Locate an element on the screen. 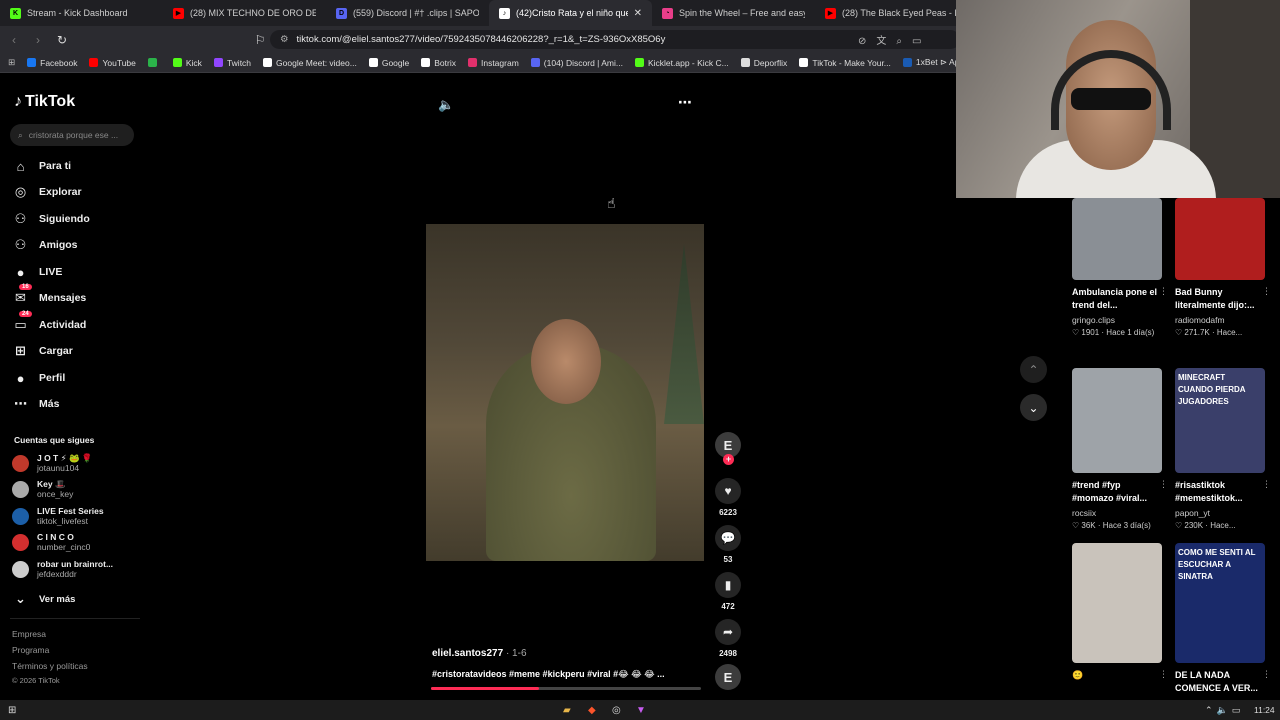 This screenshot has width=1280, height=720. browser-tab: K Stream - Kick Dashboard is located at coordinates (81, 13).